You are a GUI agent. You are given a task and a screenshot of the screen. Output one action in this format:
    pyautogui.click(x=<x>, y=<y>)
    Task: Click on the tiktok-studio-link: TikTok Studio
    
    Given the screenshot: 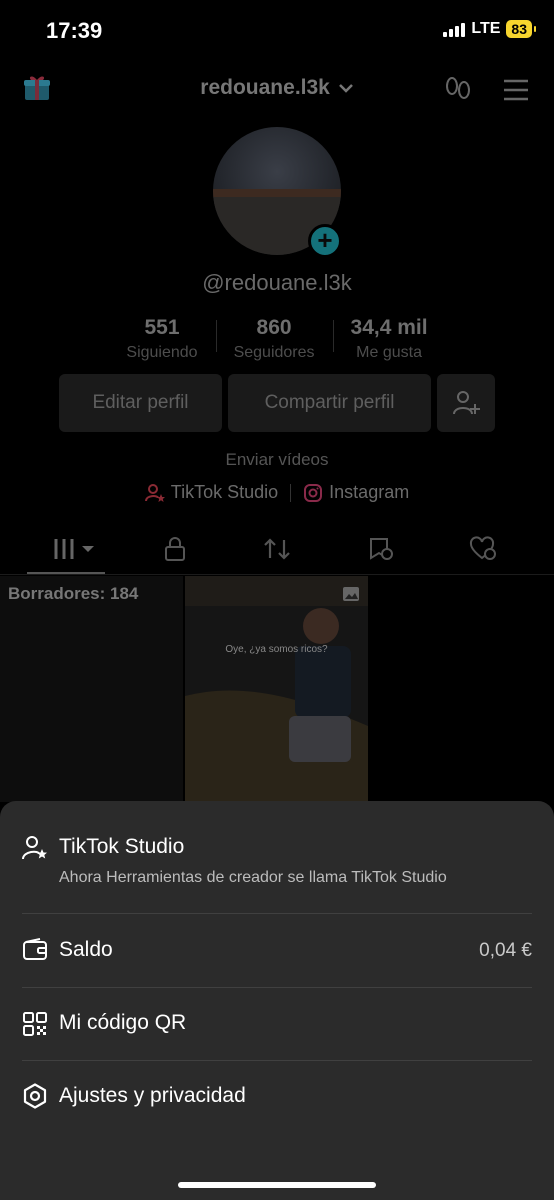 What is the action you would take?
    pyautogui.click(x=211, y=492)
    